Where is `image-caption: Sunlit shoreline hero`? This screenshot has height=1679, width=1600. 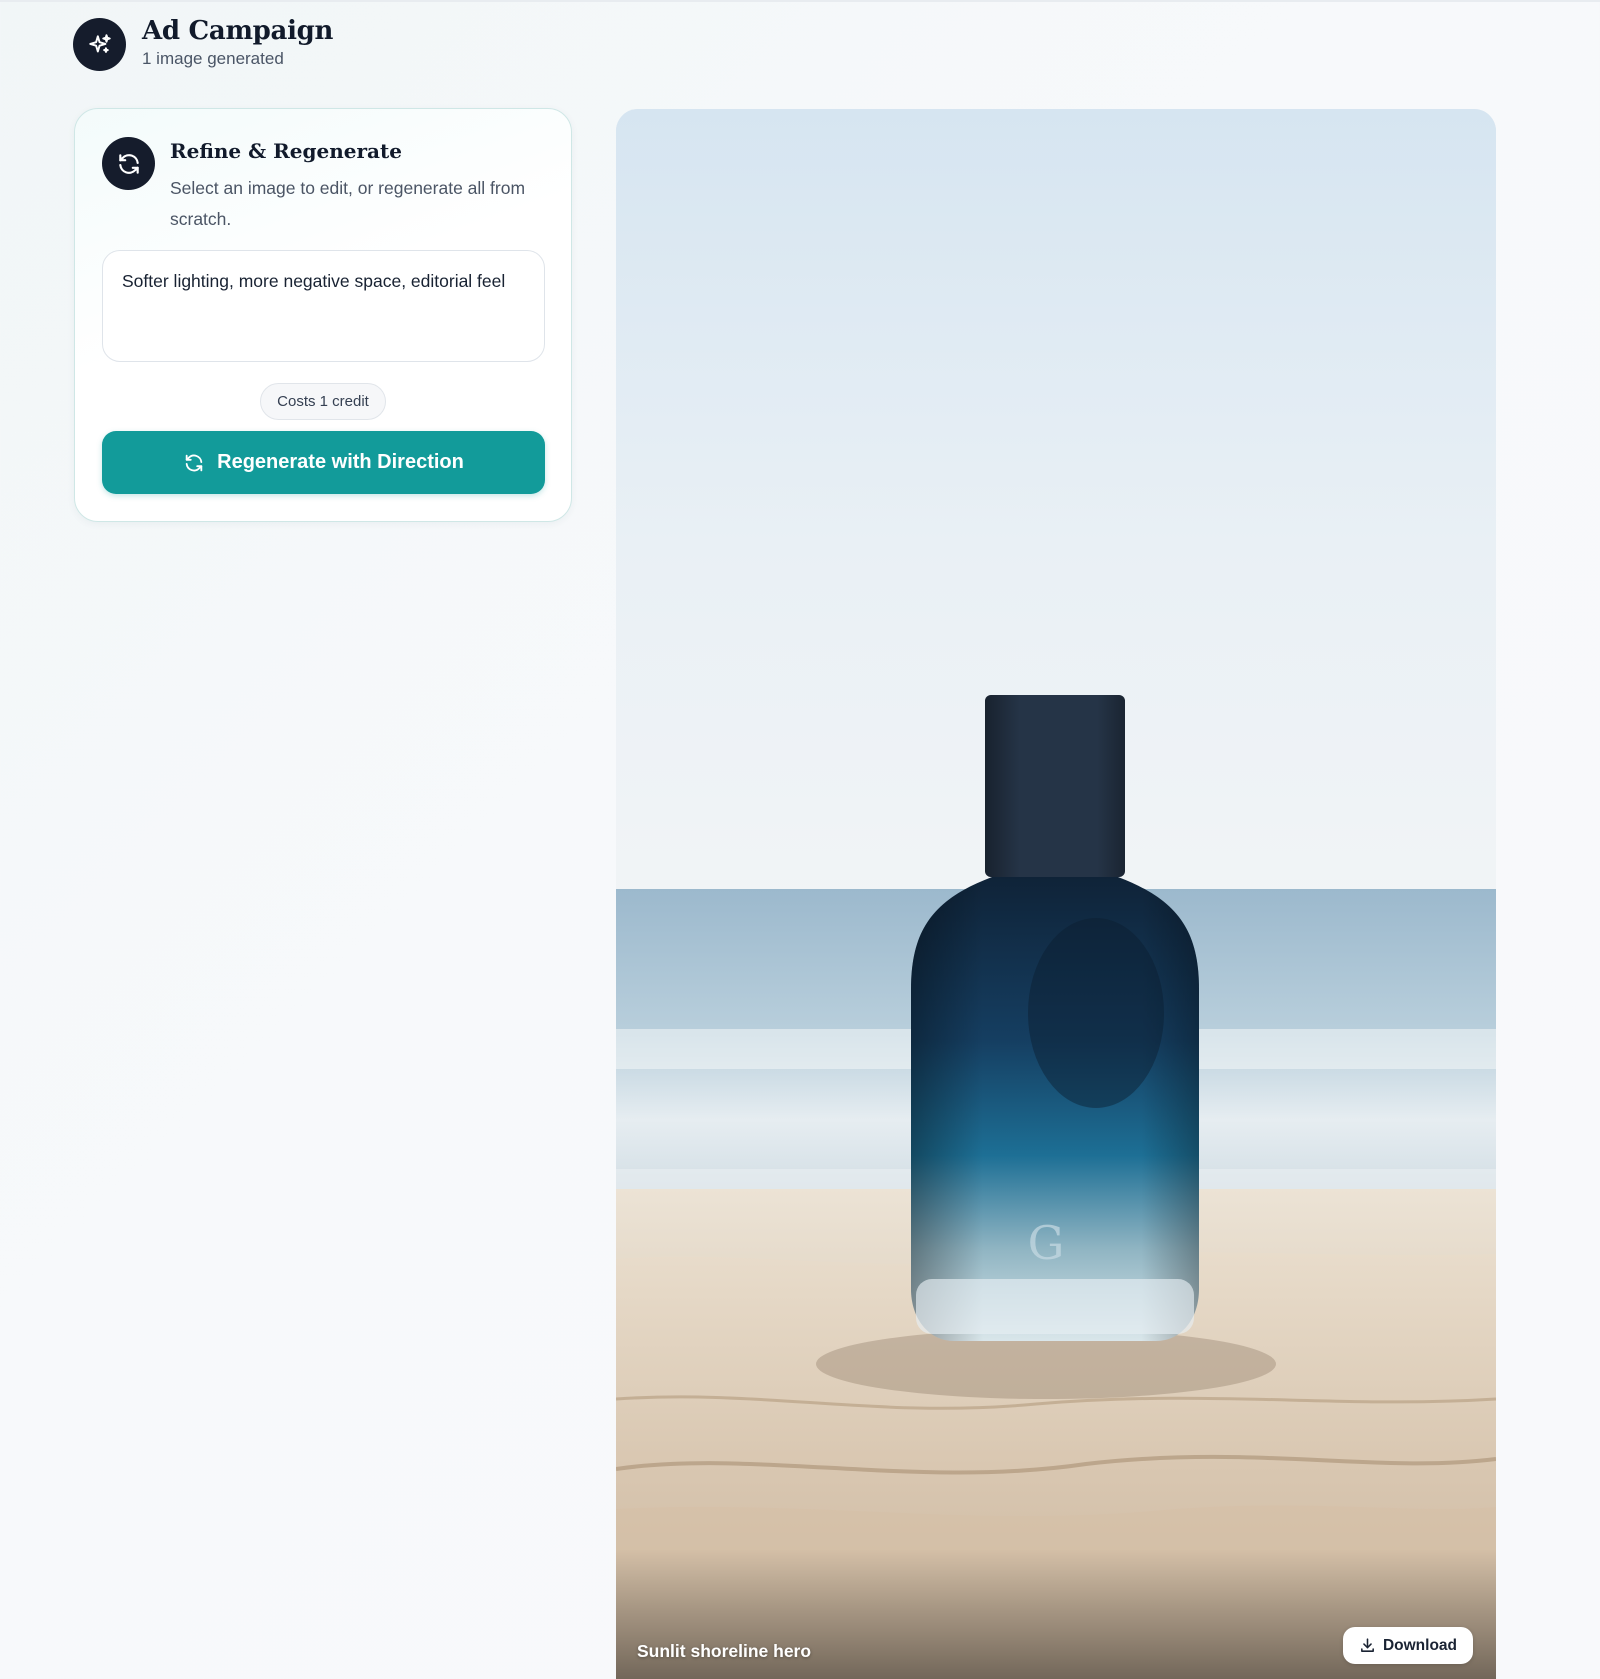 image-caption: Sunlit shoreline hero is located at coordinates (724, 1651).